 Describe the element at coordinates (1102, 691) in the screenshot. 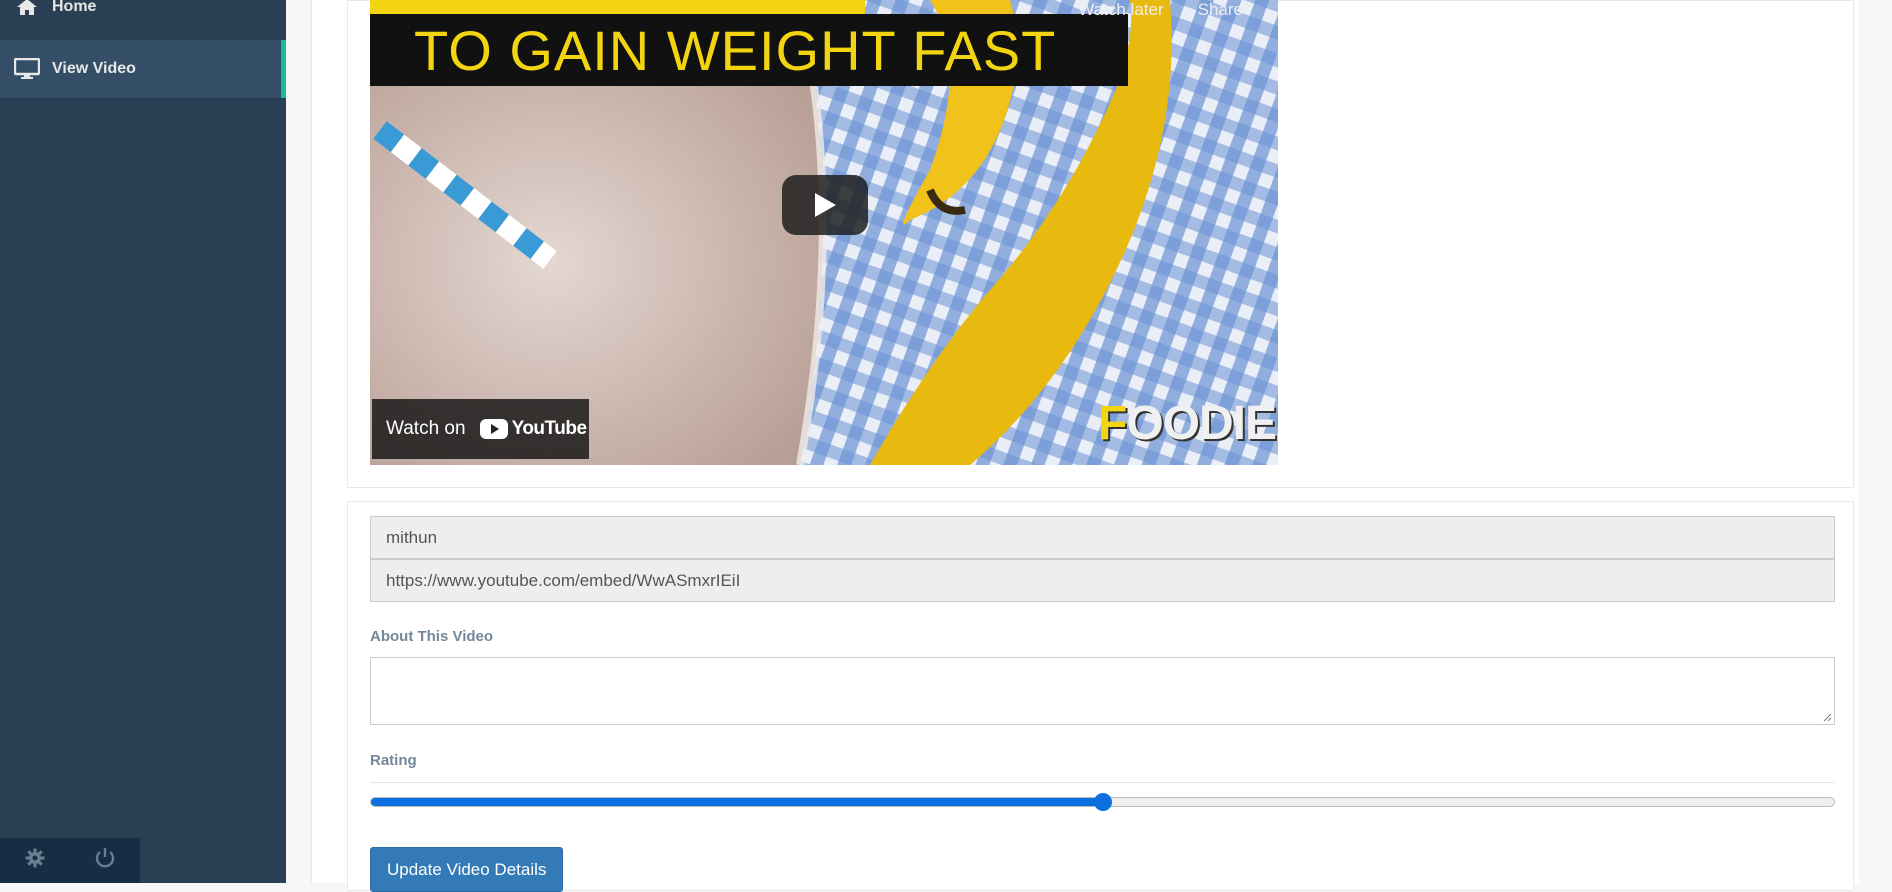

I see `about-textarea` at that location.